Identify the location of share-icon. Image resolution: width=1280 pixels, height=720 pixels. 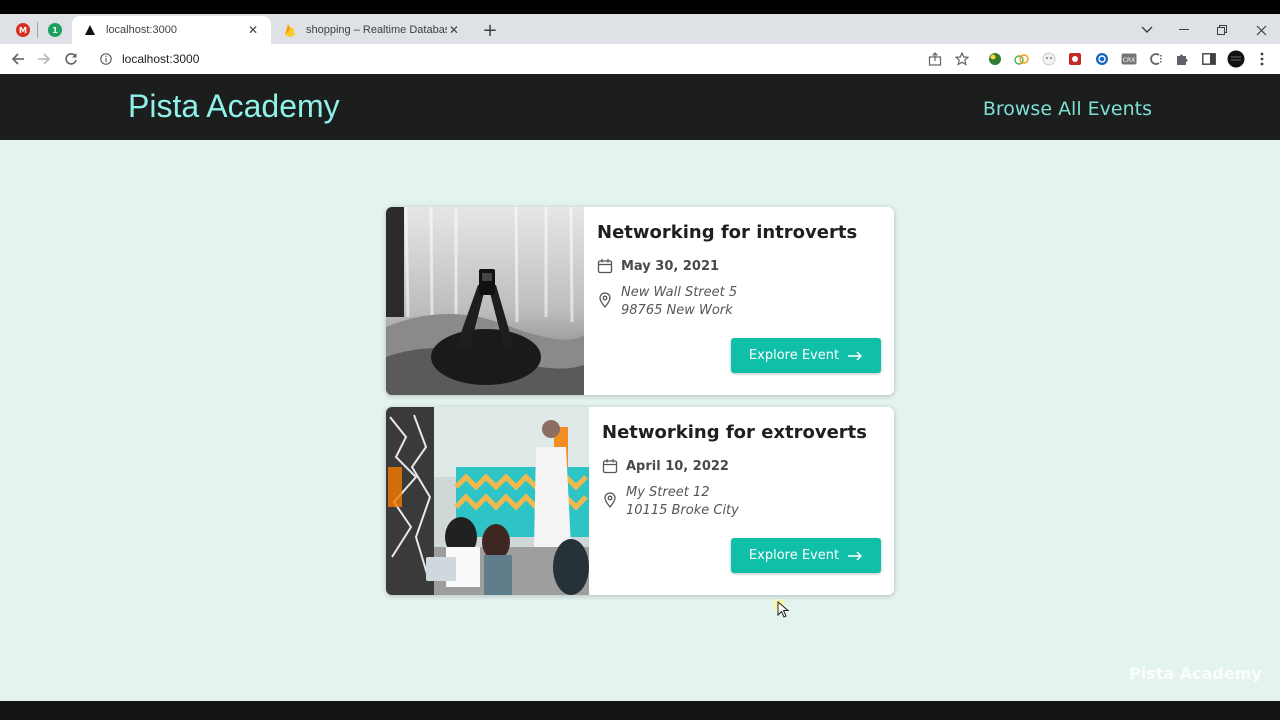
(935, 59).